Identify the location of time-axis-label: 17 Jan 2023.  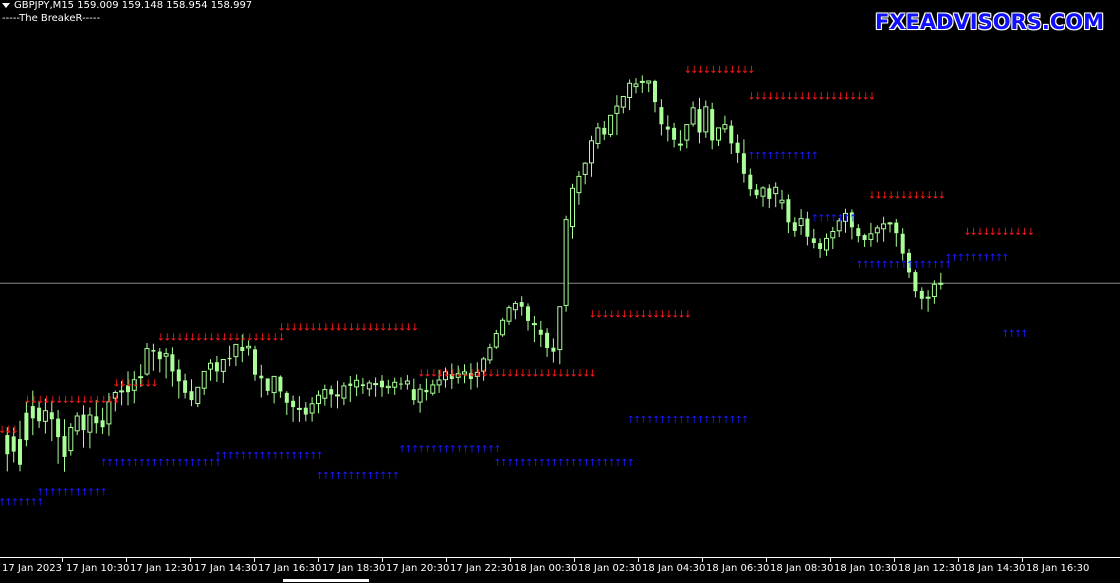
(32, 568).